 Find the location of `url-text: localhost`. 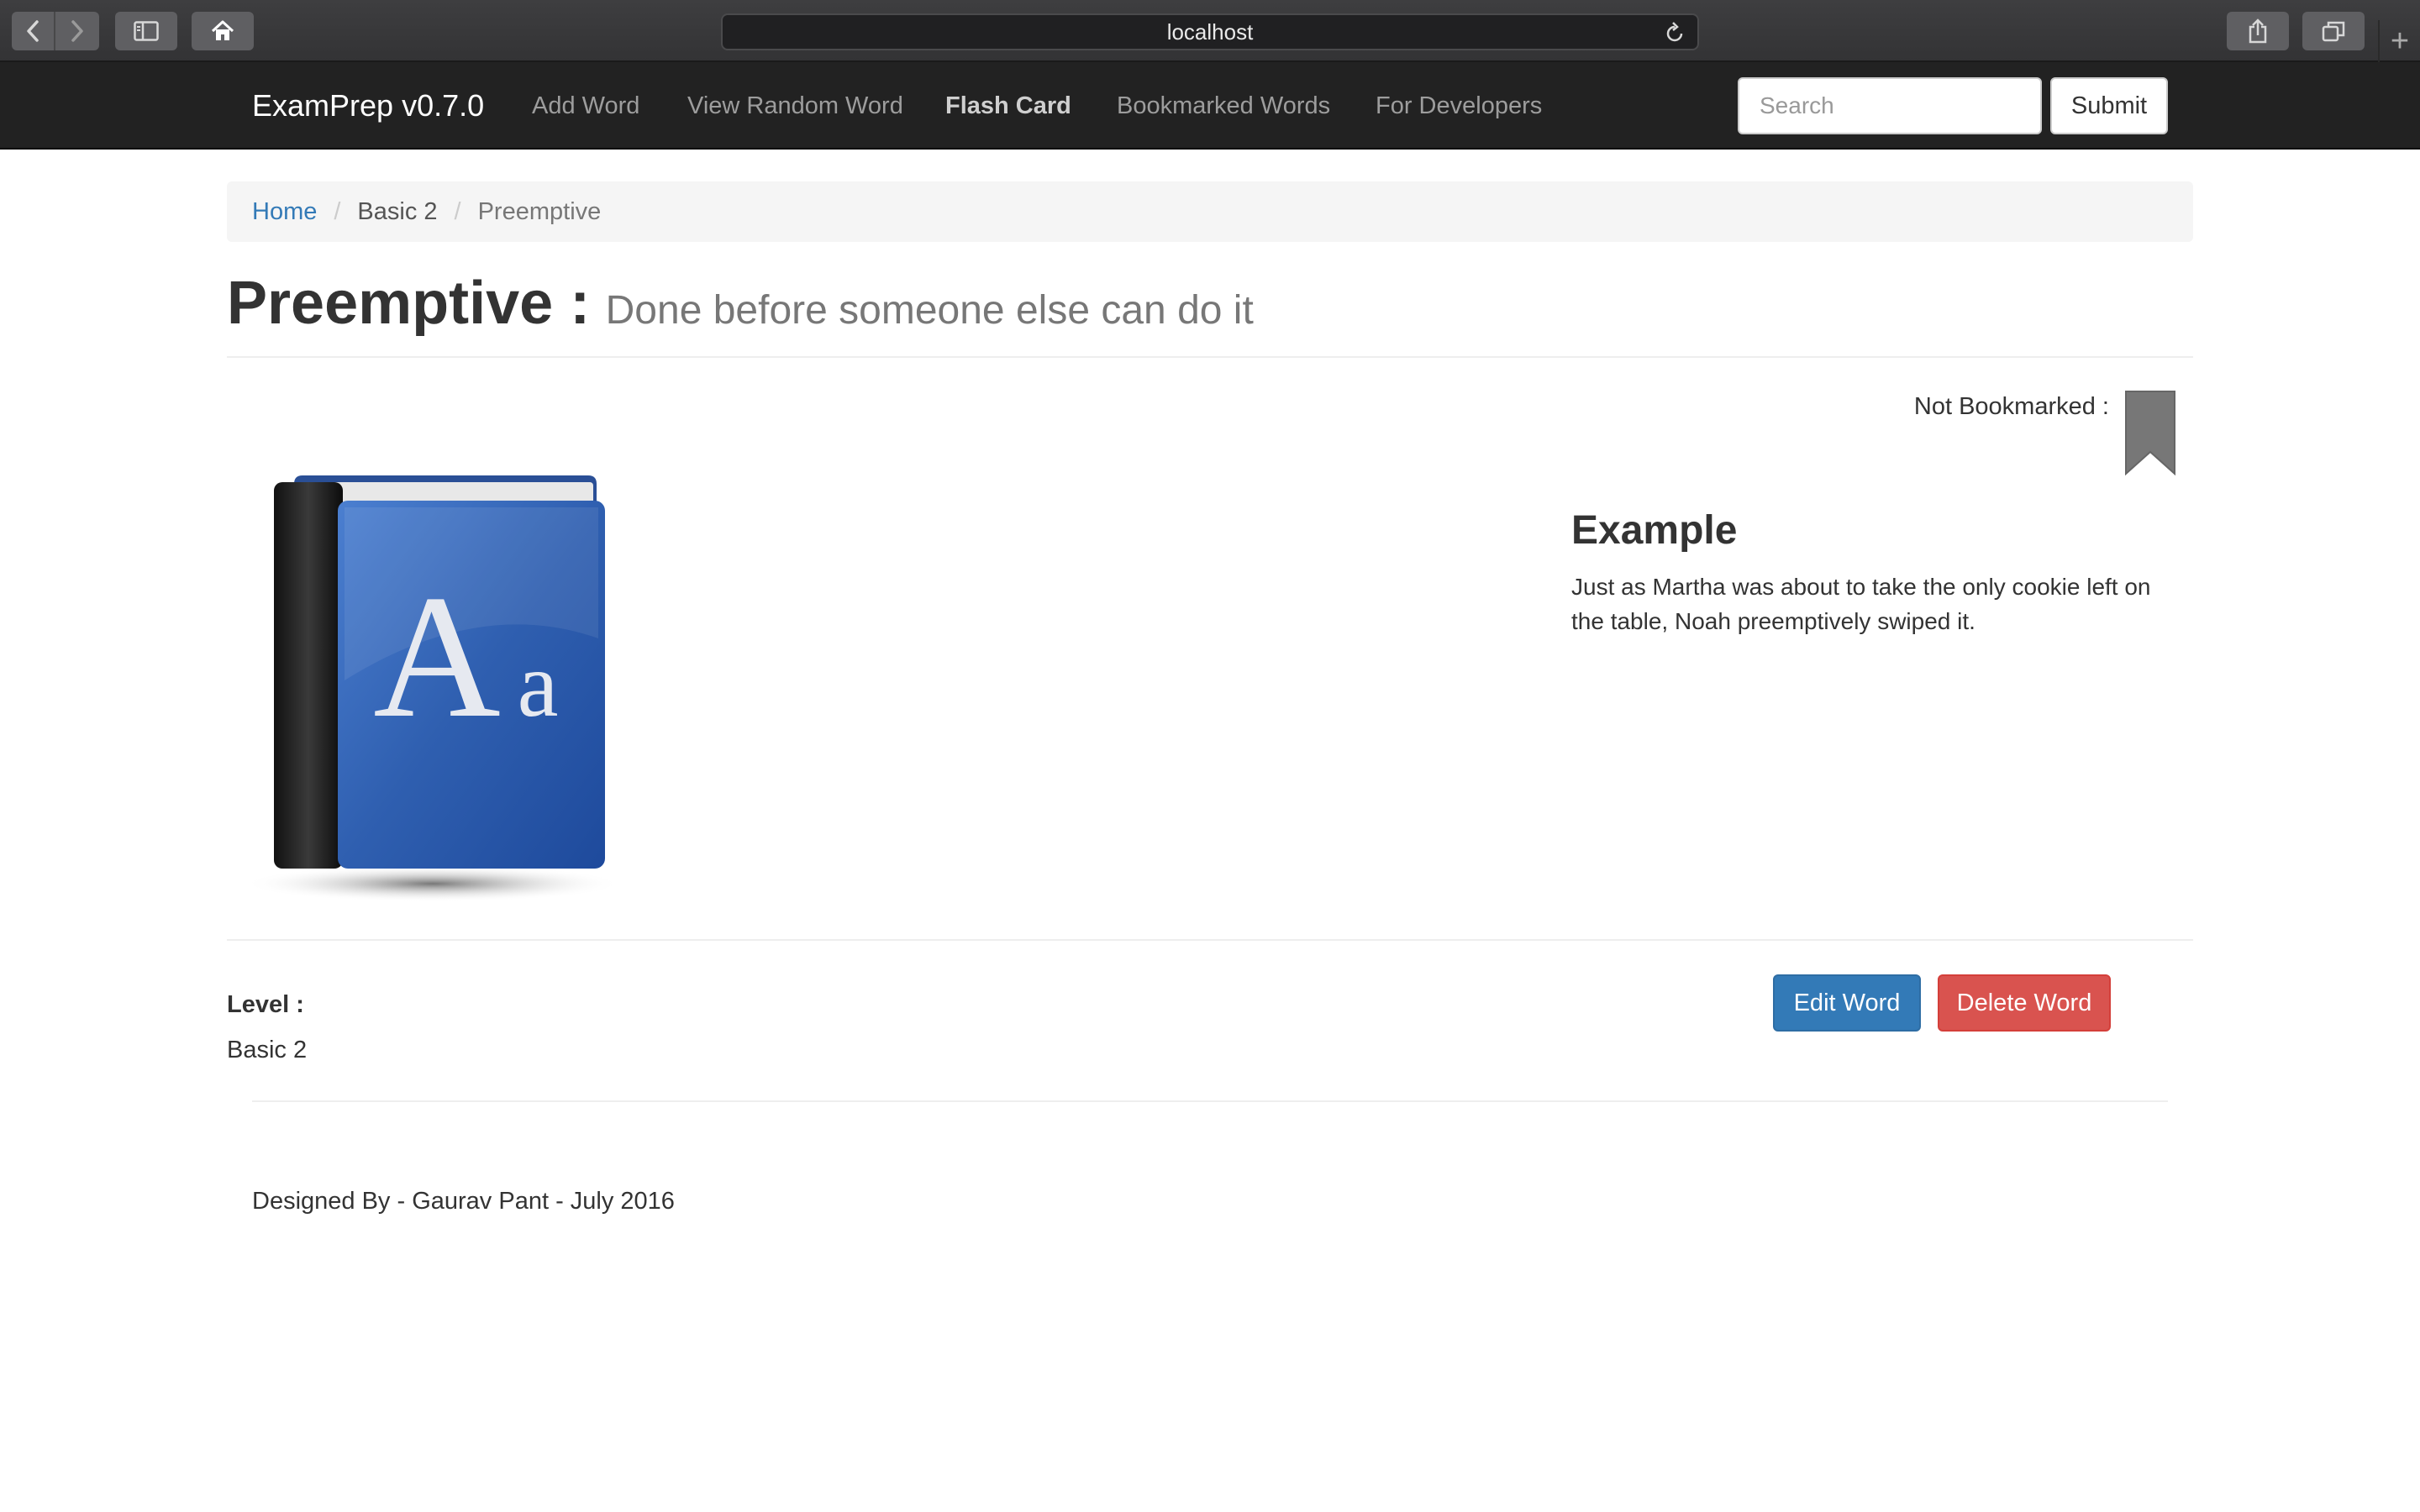

url-text: localhost is located at coordinates (1210, 31).